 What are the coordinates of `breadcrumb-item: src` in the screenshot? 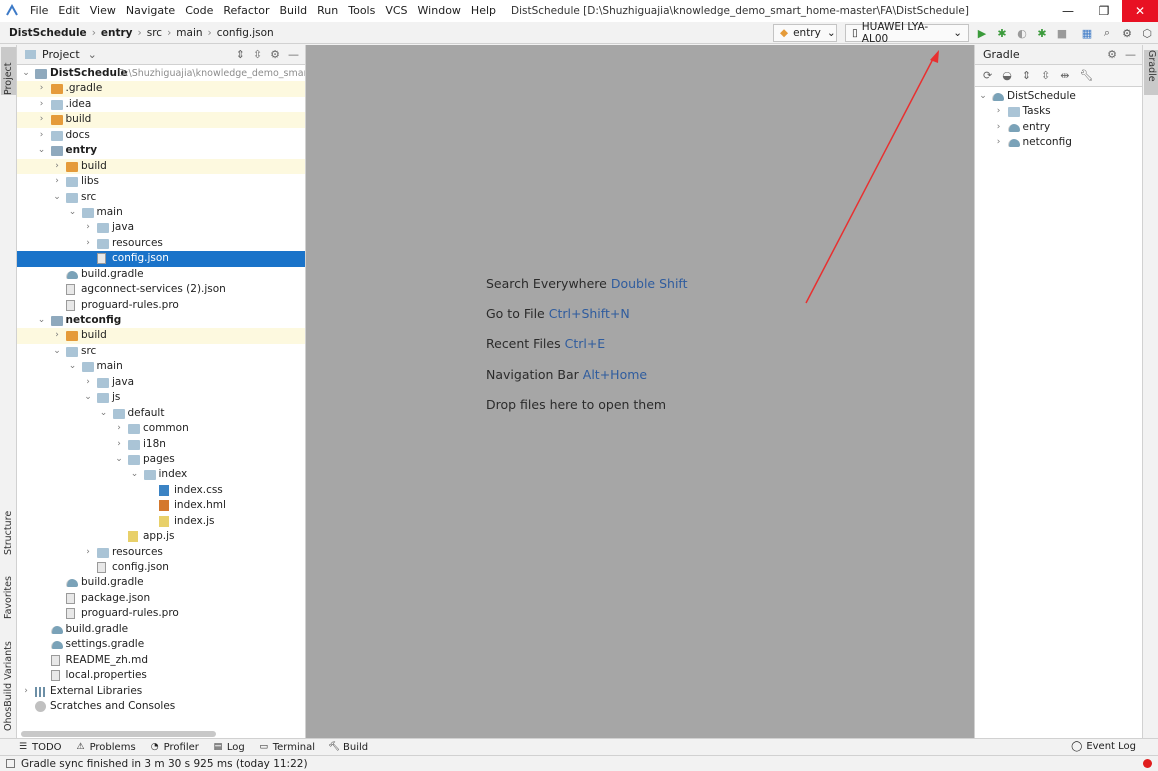 It's located at (154, 33).